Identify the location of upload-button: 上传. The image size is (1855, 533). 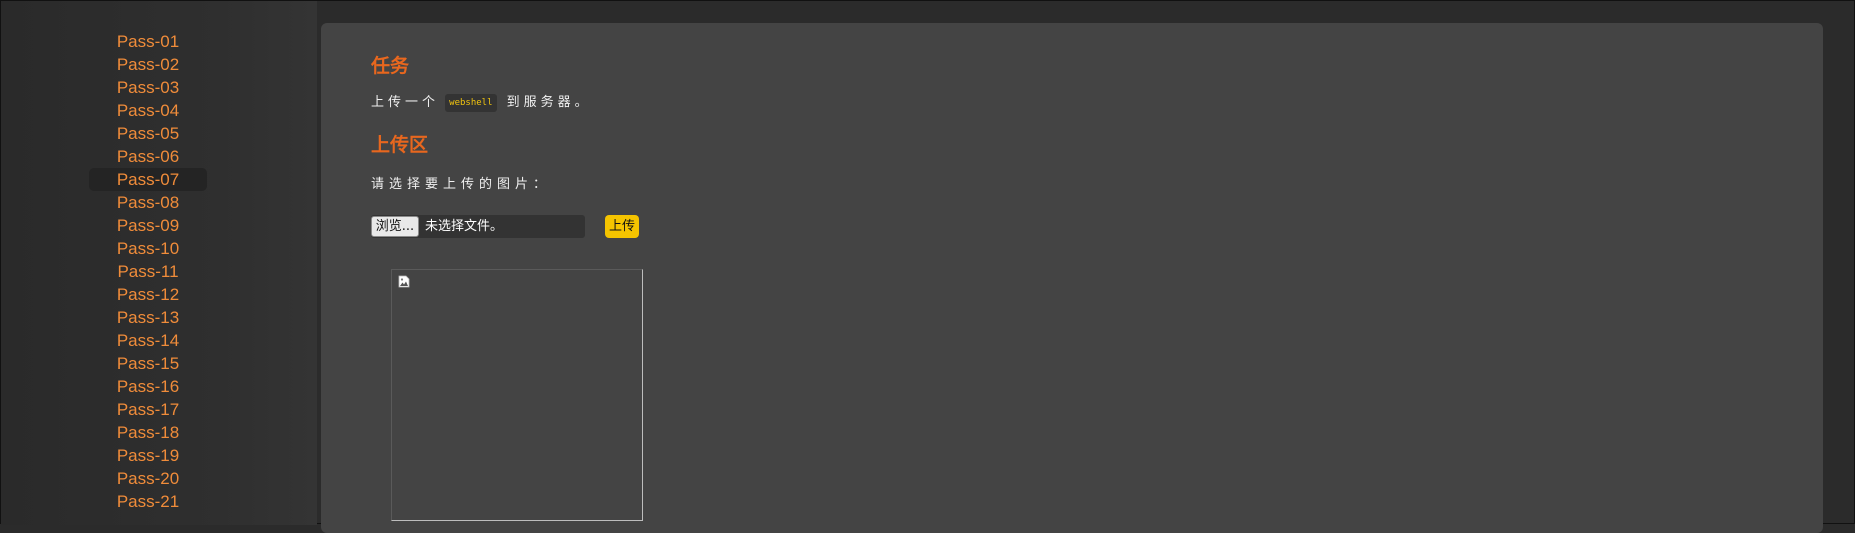
(622, 226).